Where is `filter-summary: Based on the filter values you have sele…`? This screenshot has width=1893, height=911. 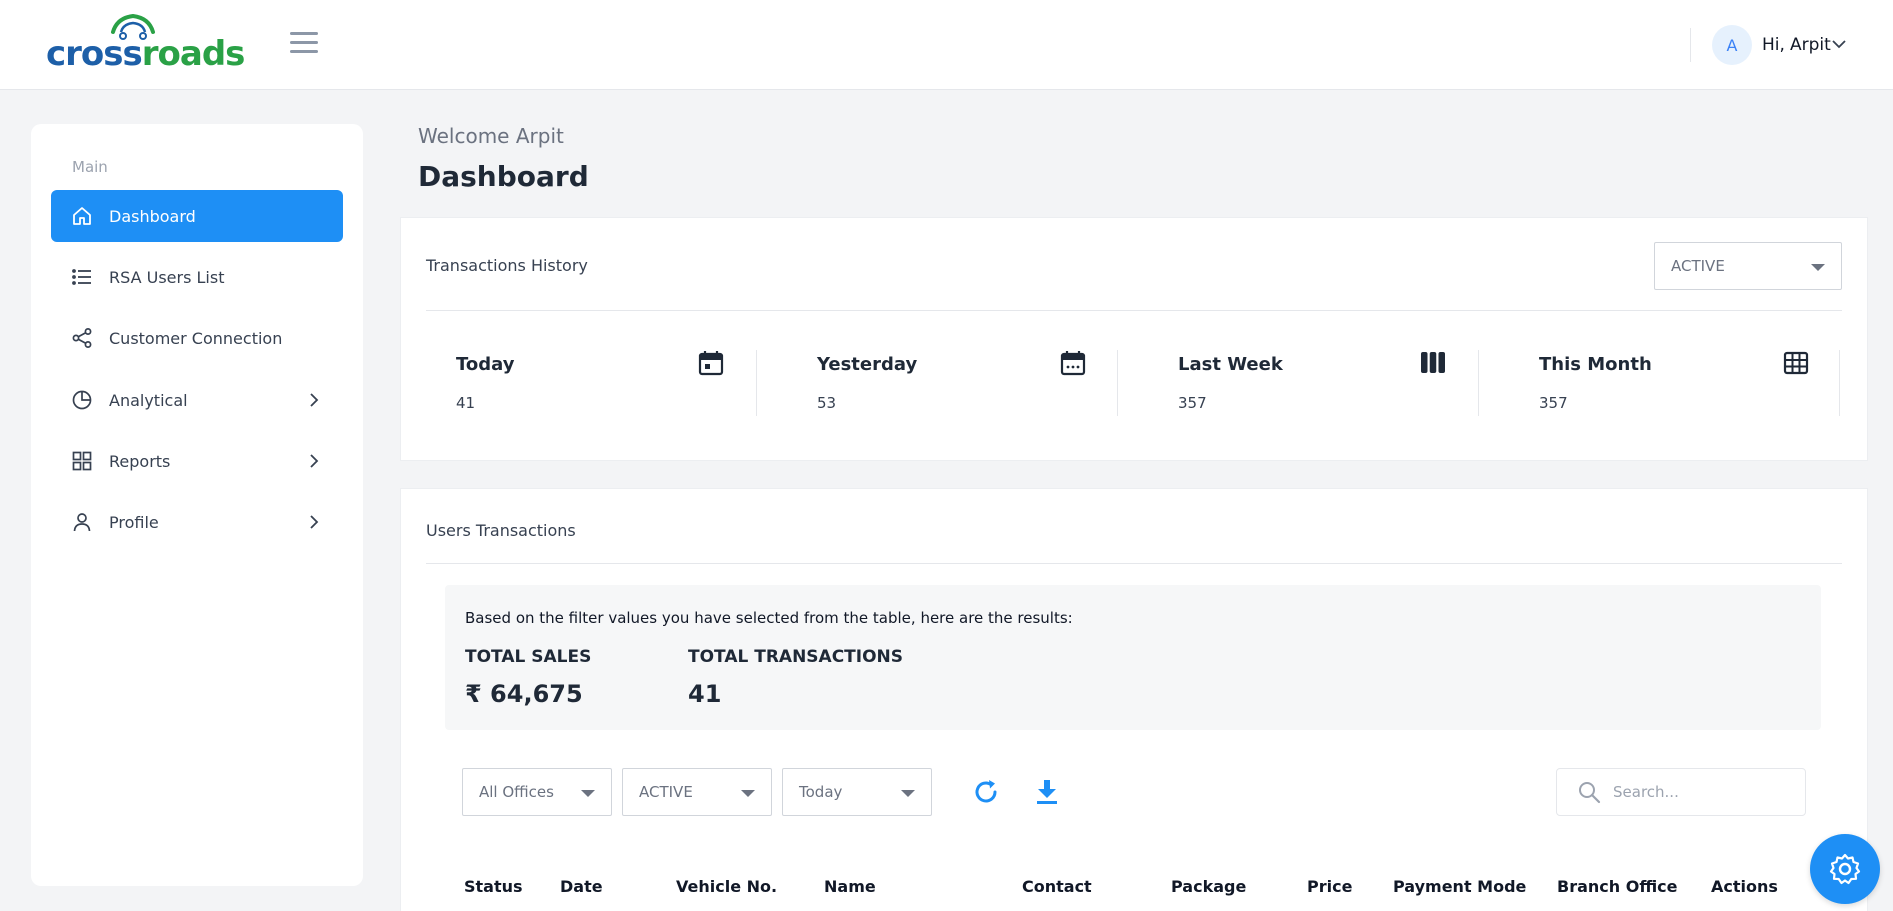 filter-summary: Based on the filter values you have sele… is located at coordinates (1133, 657).